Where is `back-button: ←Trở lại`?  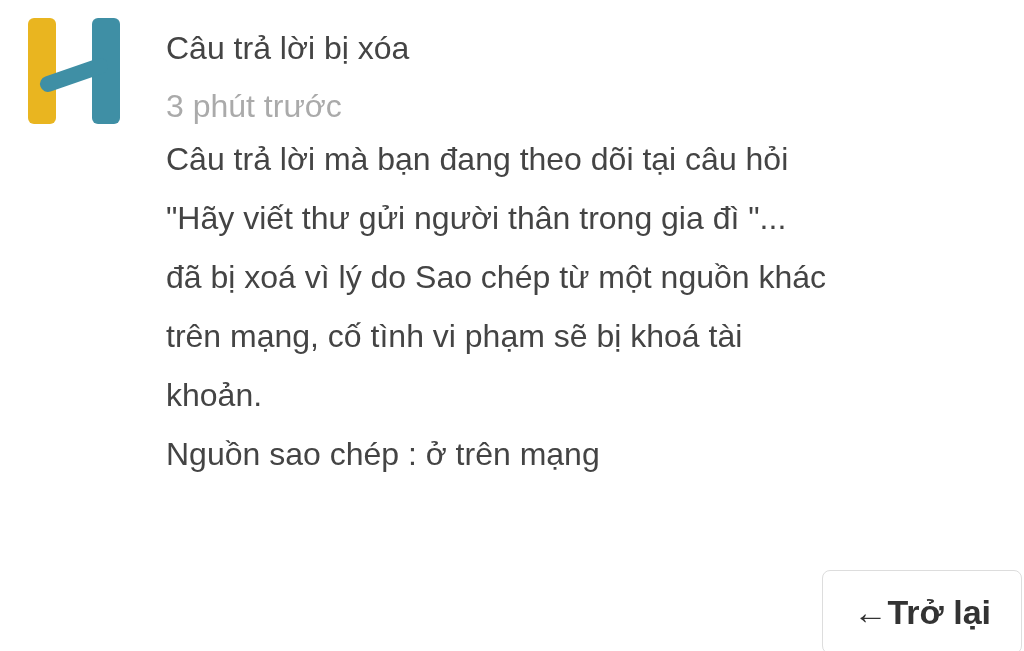 back-button: ←Trở lại is located at coordinates (922, 610).